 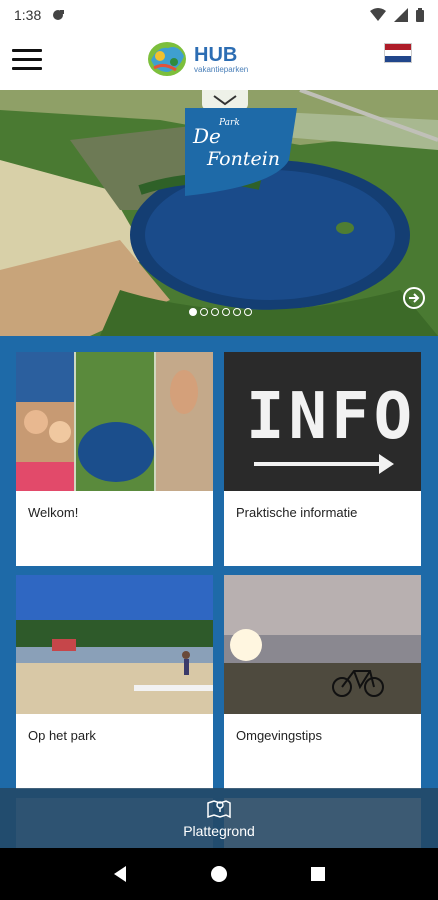 What do you see at coordinates (53, 512) in the screenshot?
I see `card-label: Welkom!` at bounding box center [53, 512].